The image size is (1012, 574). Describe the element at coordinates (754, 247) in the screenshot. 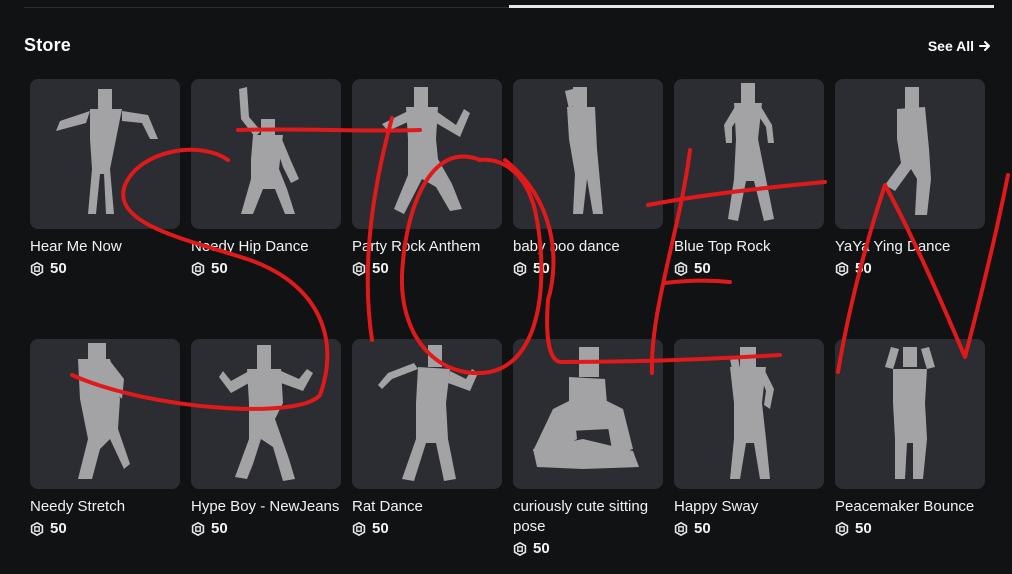

I see `item-name: Blue Top Rock` at that location.